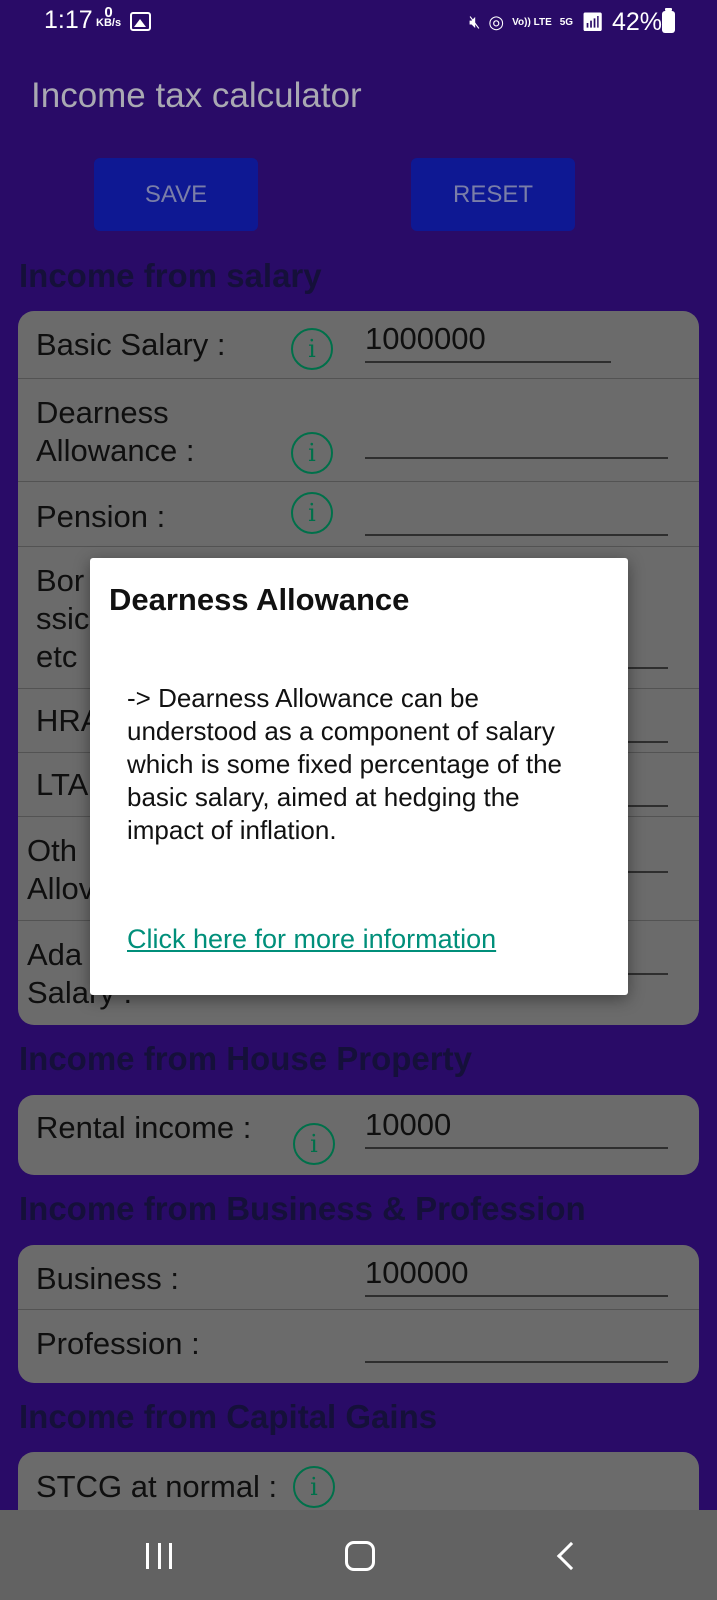 The height and width of the screenshot is (1600, 717). I want to click on hotspot-icon: ◎, so click(496, 22).